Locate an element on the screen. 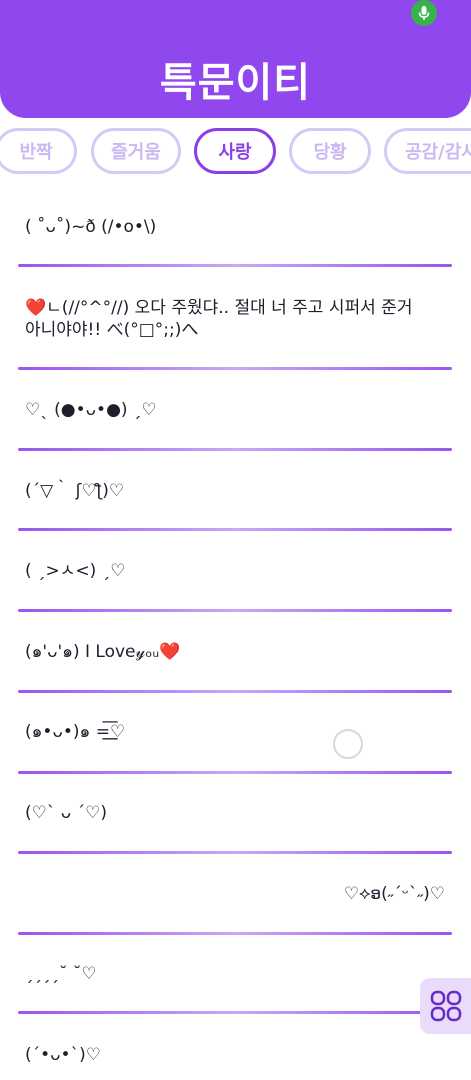 This screenshot has height=1080, width=471. emoticon-text: ♡⟡ອ(˶ˊᵕˋ˶)♡ is located at coordinates (394, 894).